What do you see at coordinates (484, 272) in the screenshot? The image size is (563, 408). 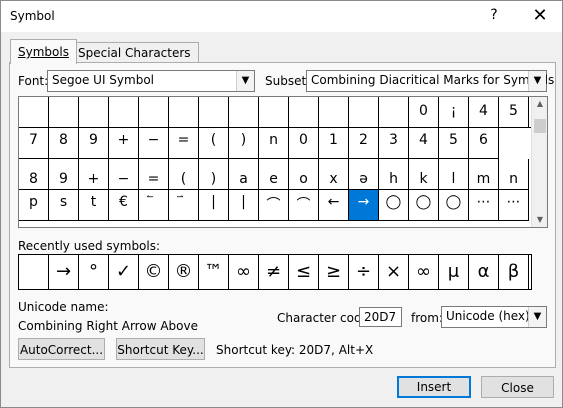 I see `recent-symbol-cell: α` at bounding box center [484, 272].